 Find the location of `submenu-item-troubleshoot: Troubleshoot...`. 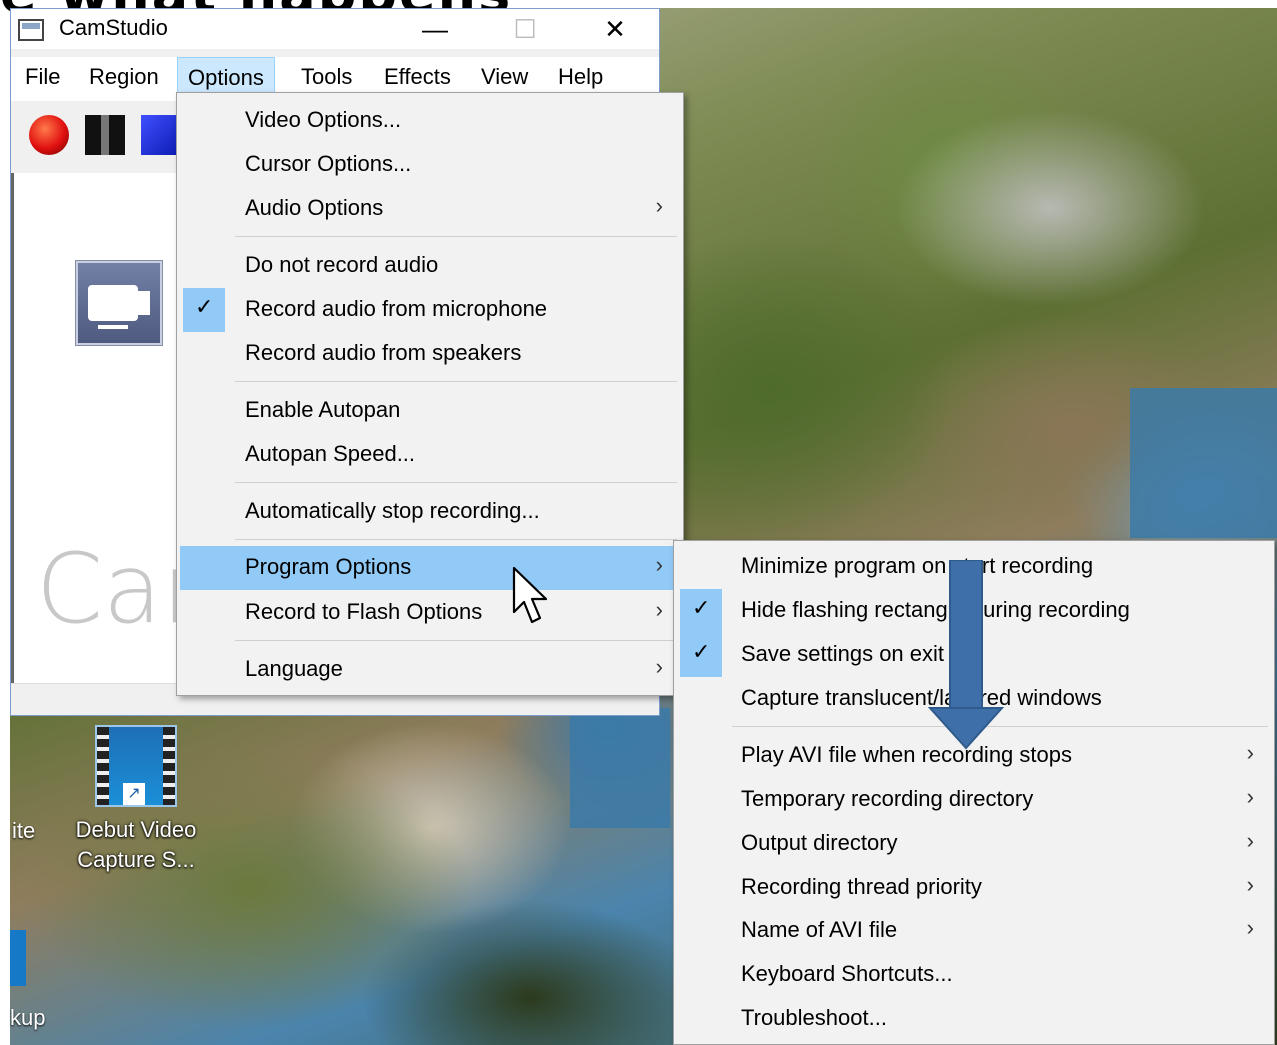

submenu-item-troubleshoot: Troubleshoot... is located at coordinates (974, 1019).